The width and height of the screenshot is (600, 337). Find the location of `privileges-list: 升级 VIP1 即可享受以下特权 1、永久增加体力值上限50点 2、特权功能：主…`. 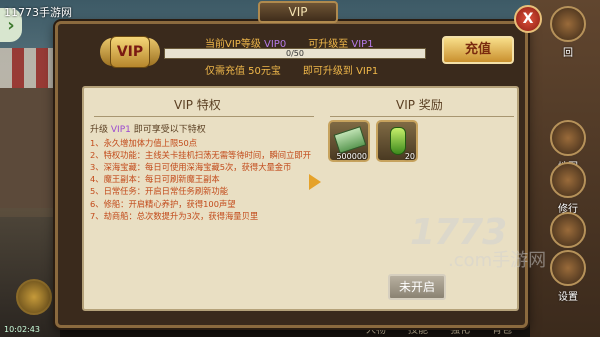

privileges-list: 升级 VIP1 即可享受以下特权 1、永久增加体力值上限50点 2、特权功能：主… is located at coordinates (207, 173).